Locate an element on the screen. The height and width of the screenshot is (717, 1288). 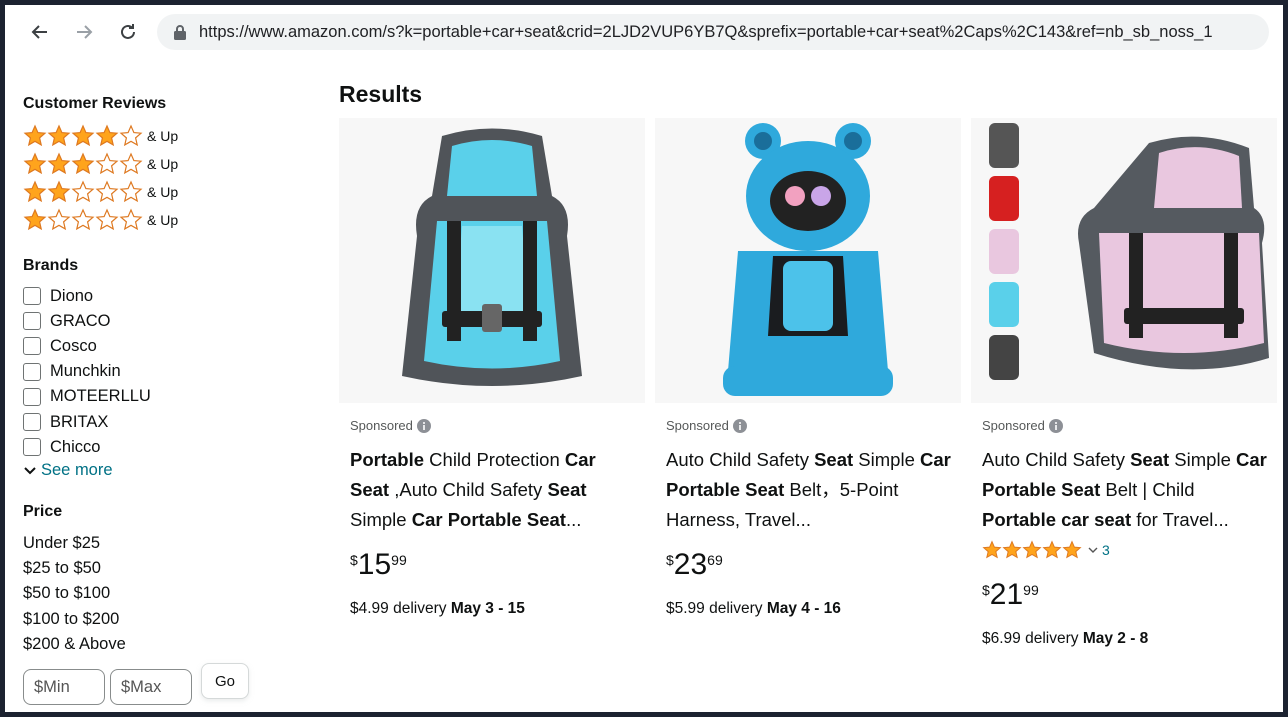
price-range-link: Under $25 is located at coordinates (61, 543).